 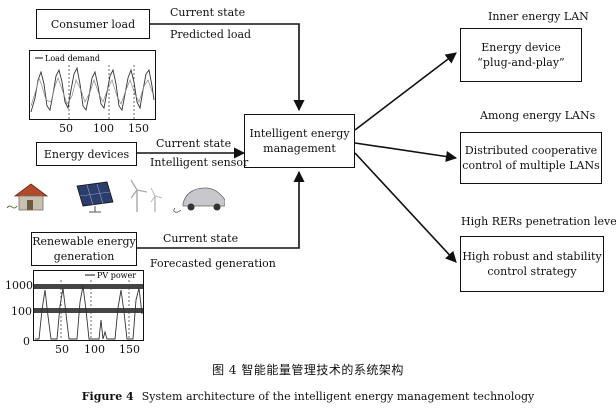 What do you see at coordinates (92, 85) in the screenshot?
I see `load-demand-plot: Load demand` at bounding box center [92, 85].